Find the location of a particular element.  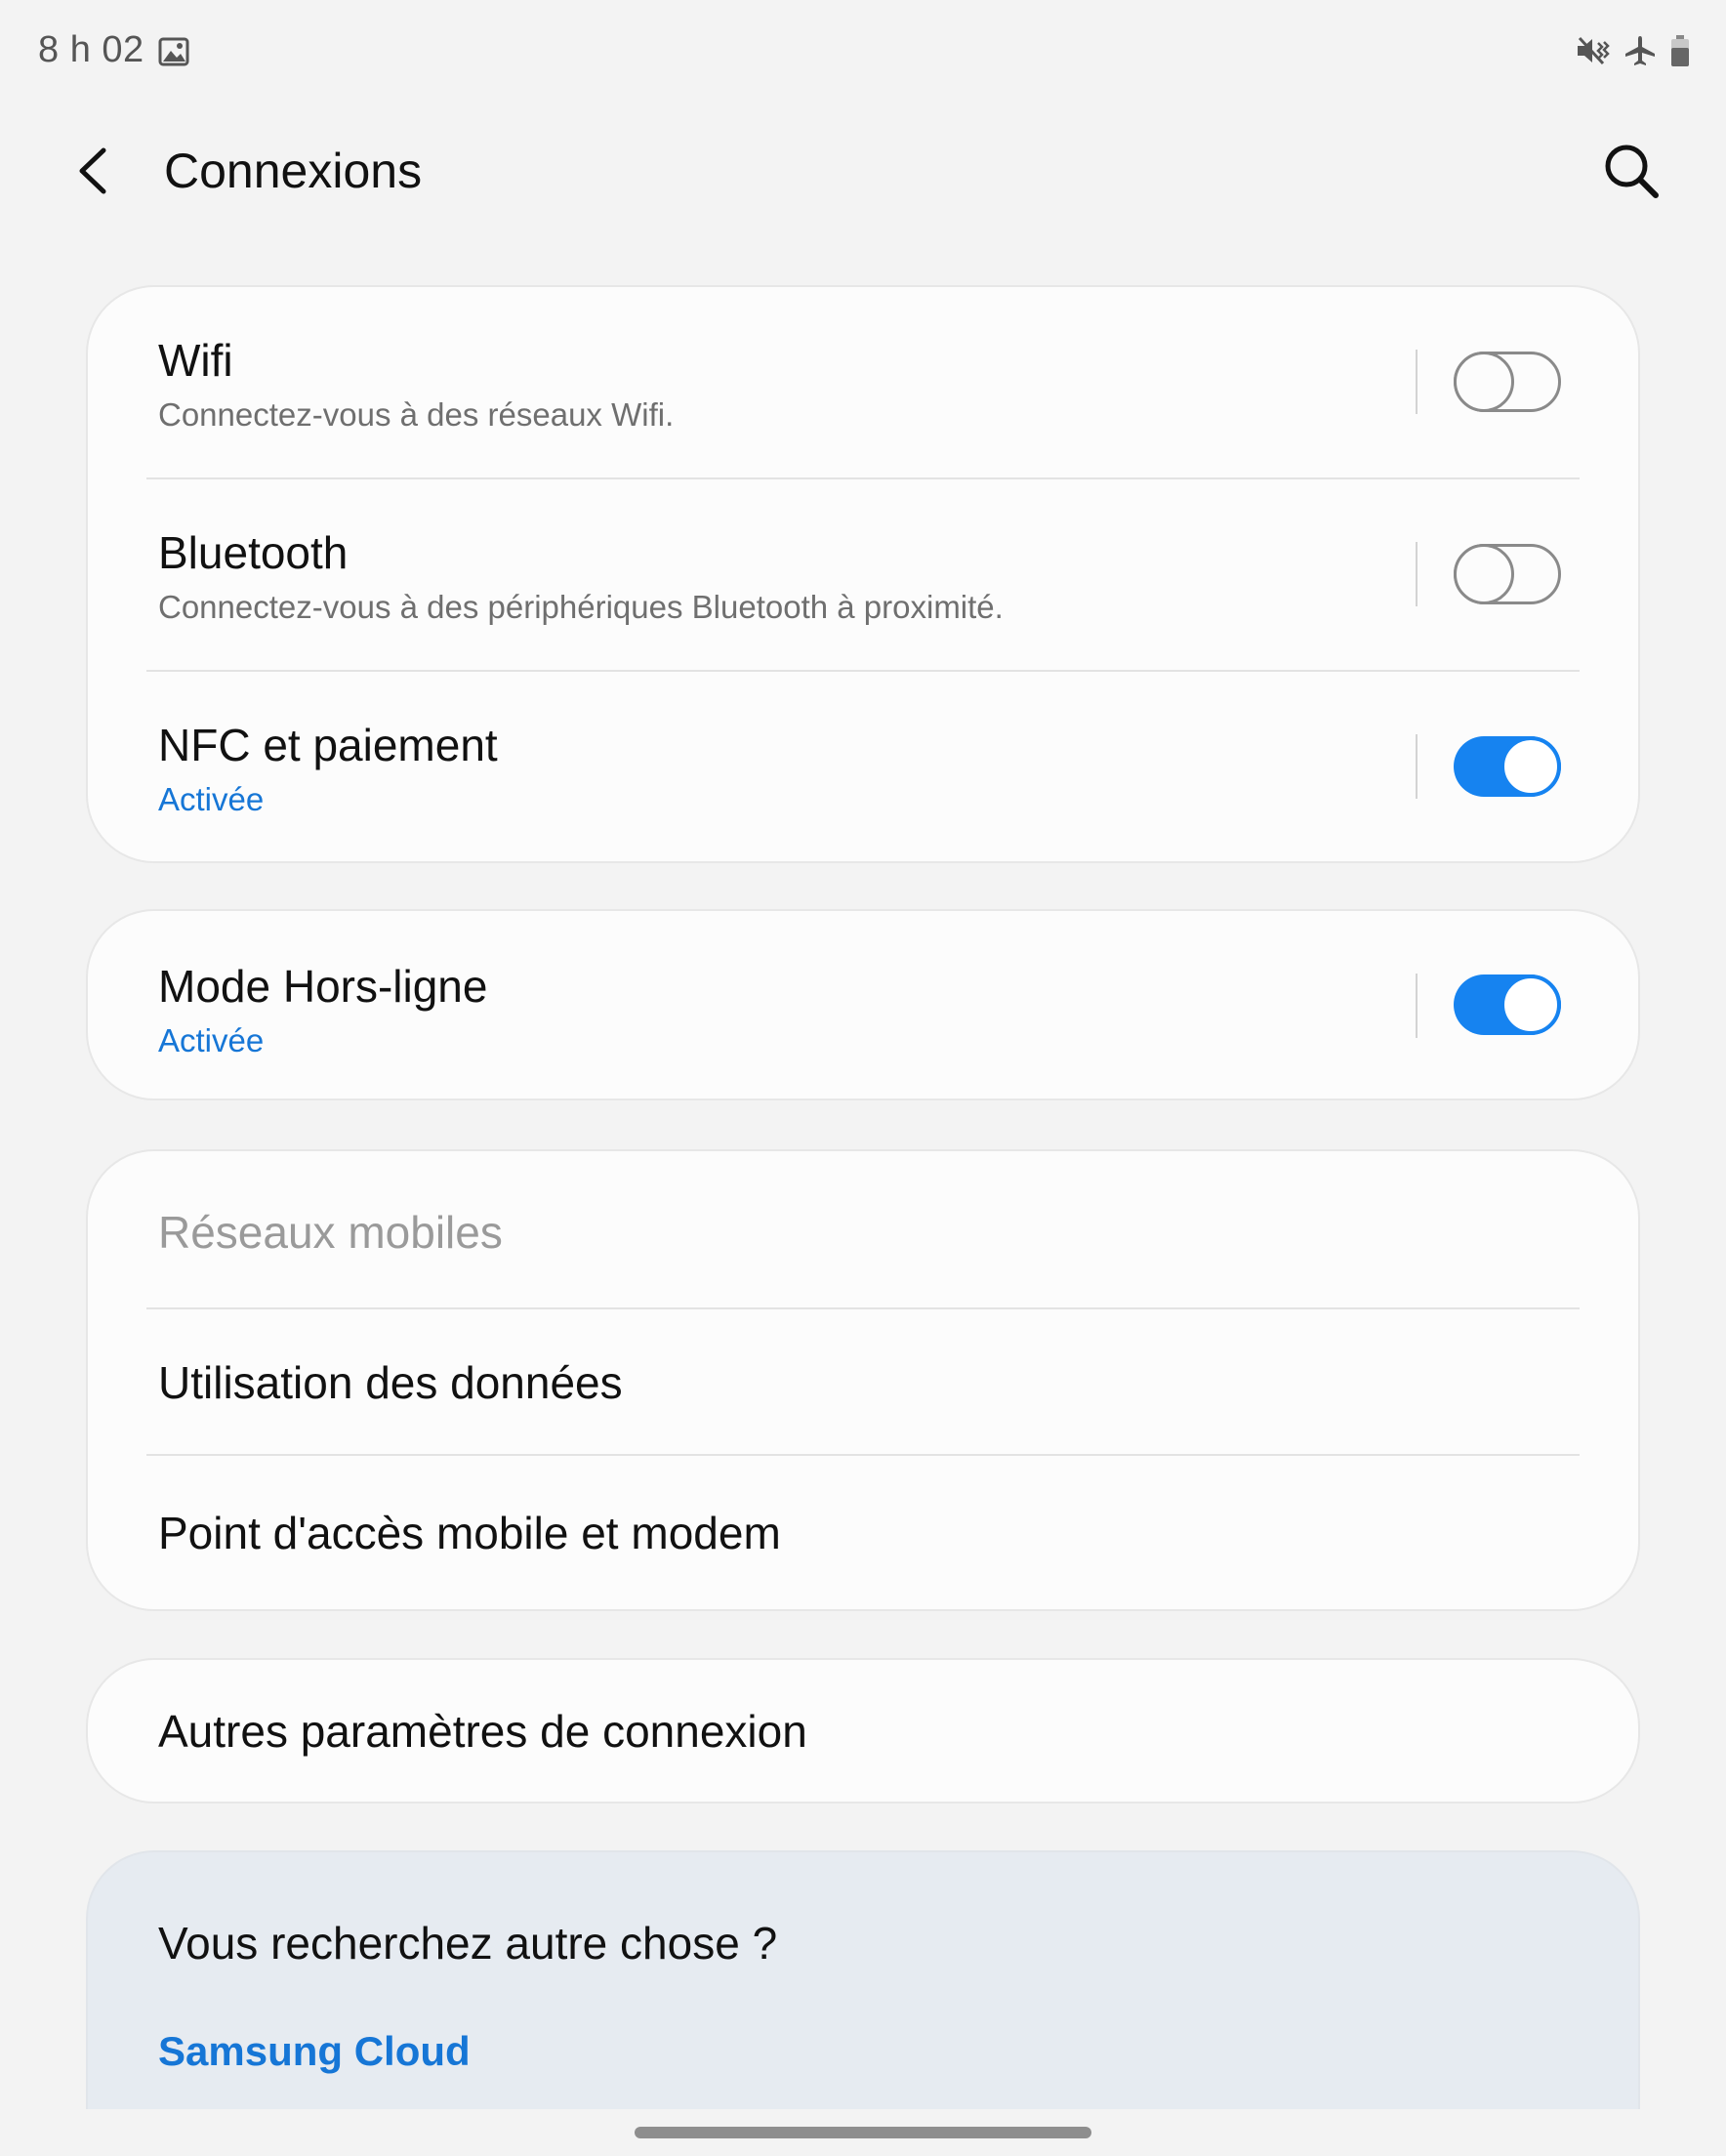

more-connection-settings-row: Autres paramètres de connexion is located at coordinates (863, 1731).